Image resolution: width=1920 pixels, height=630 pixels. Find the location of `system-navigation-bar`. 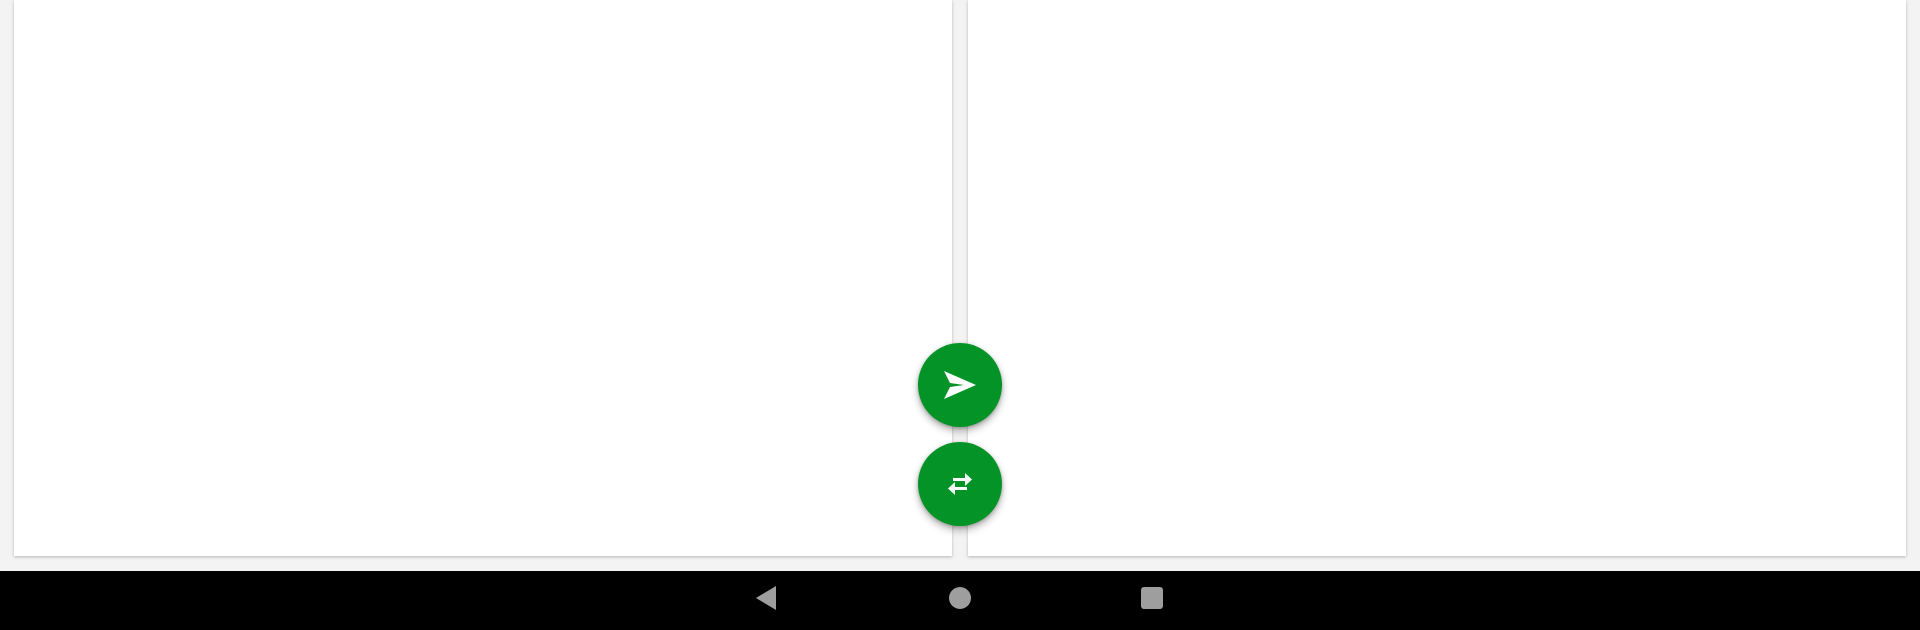

system-navigation-bar is located at coordinates (960, 600).